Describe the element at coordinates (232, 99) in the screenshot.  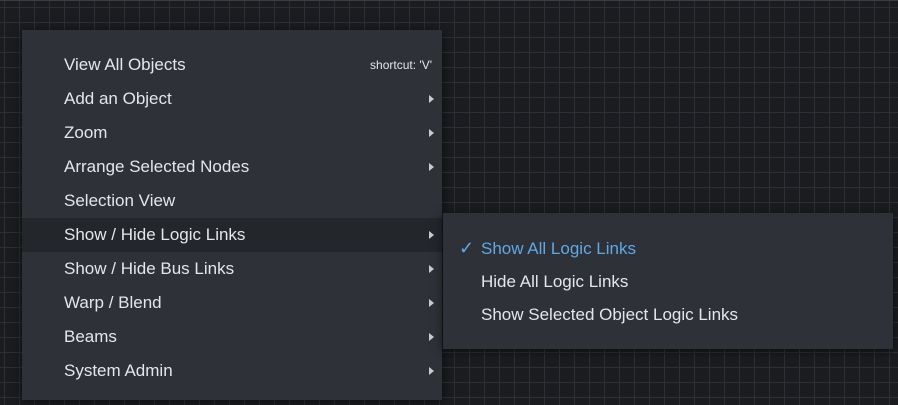
I see `menu-item-add-an-object: Add an Object` at that location.